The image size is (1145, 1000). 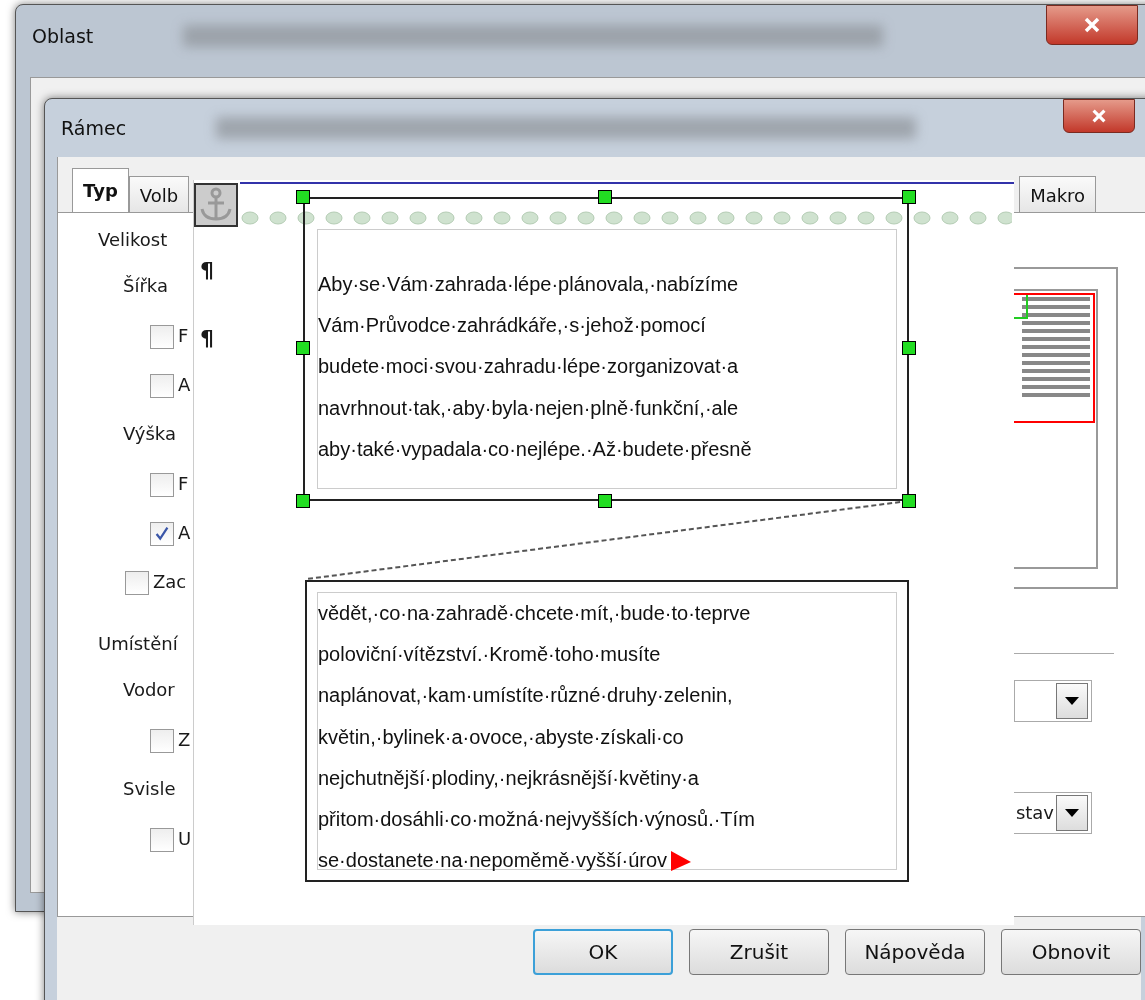 What do you see at coordinates (170, 581) in the screenshot?
I see `checkbox-label: Zac` at bounding box center [170, 581].